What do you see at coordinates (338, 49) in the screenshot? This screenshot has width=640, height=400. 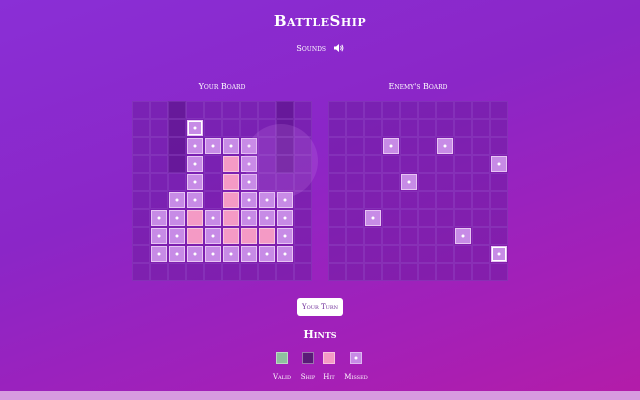 I see `speaker-icon` at bounding box center [338, 49].